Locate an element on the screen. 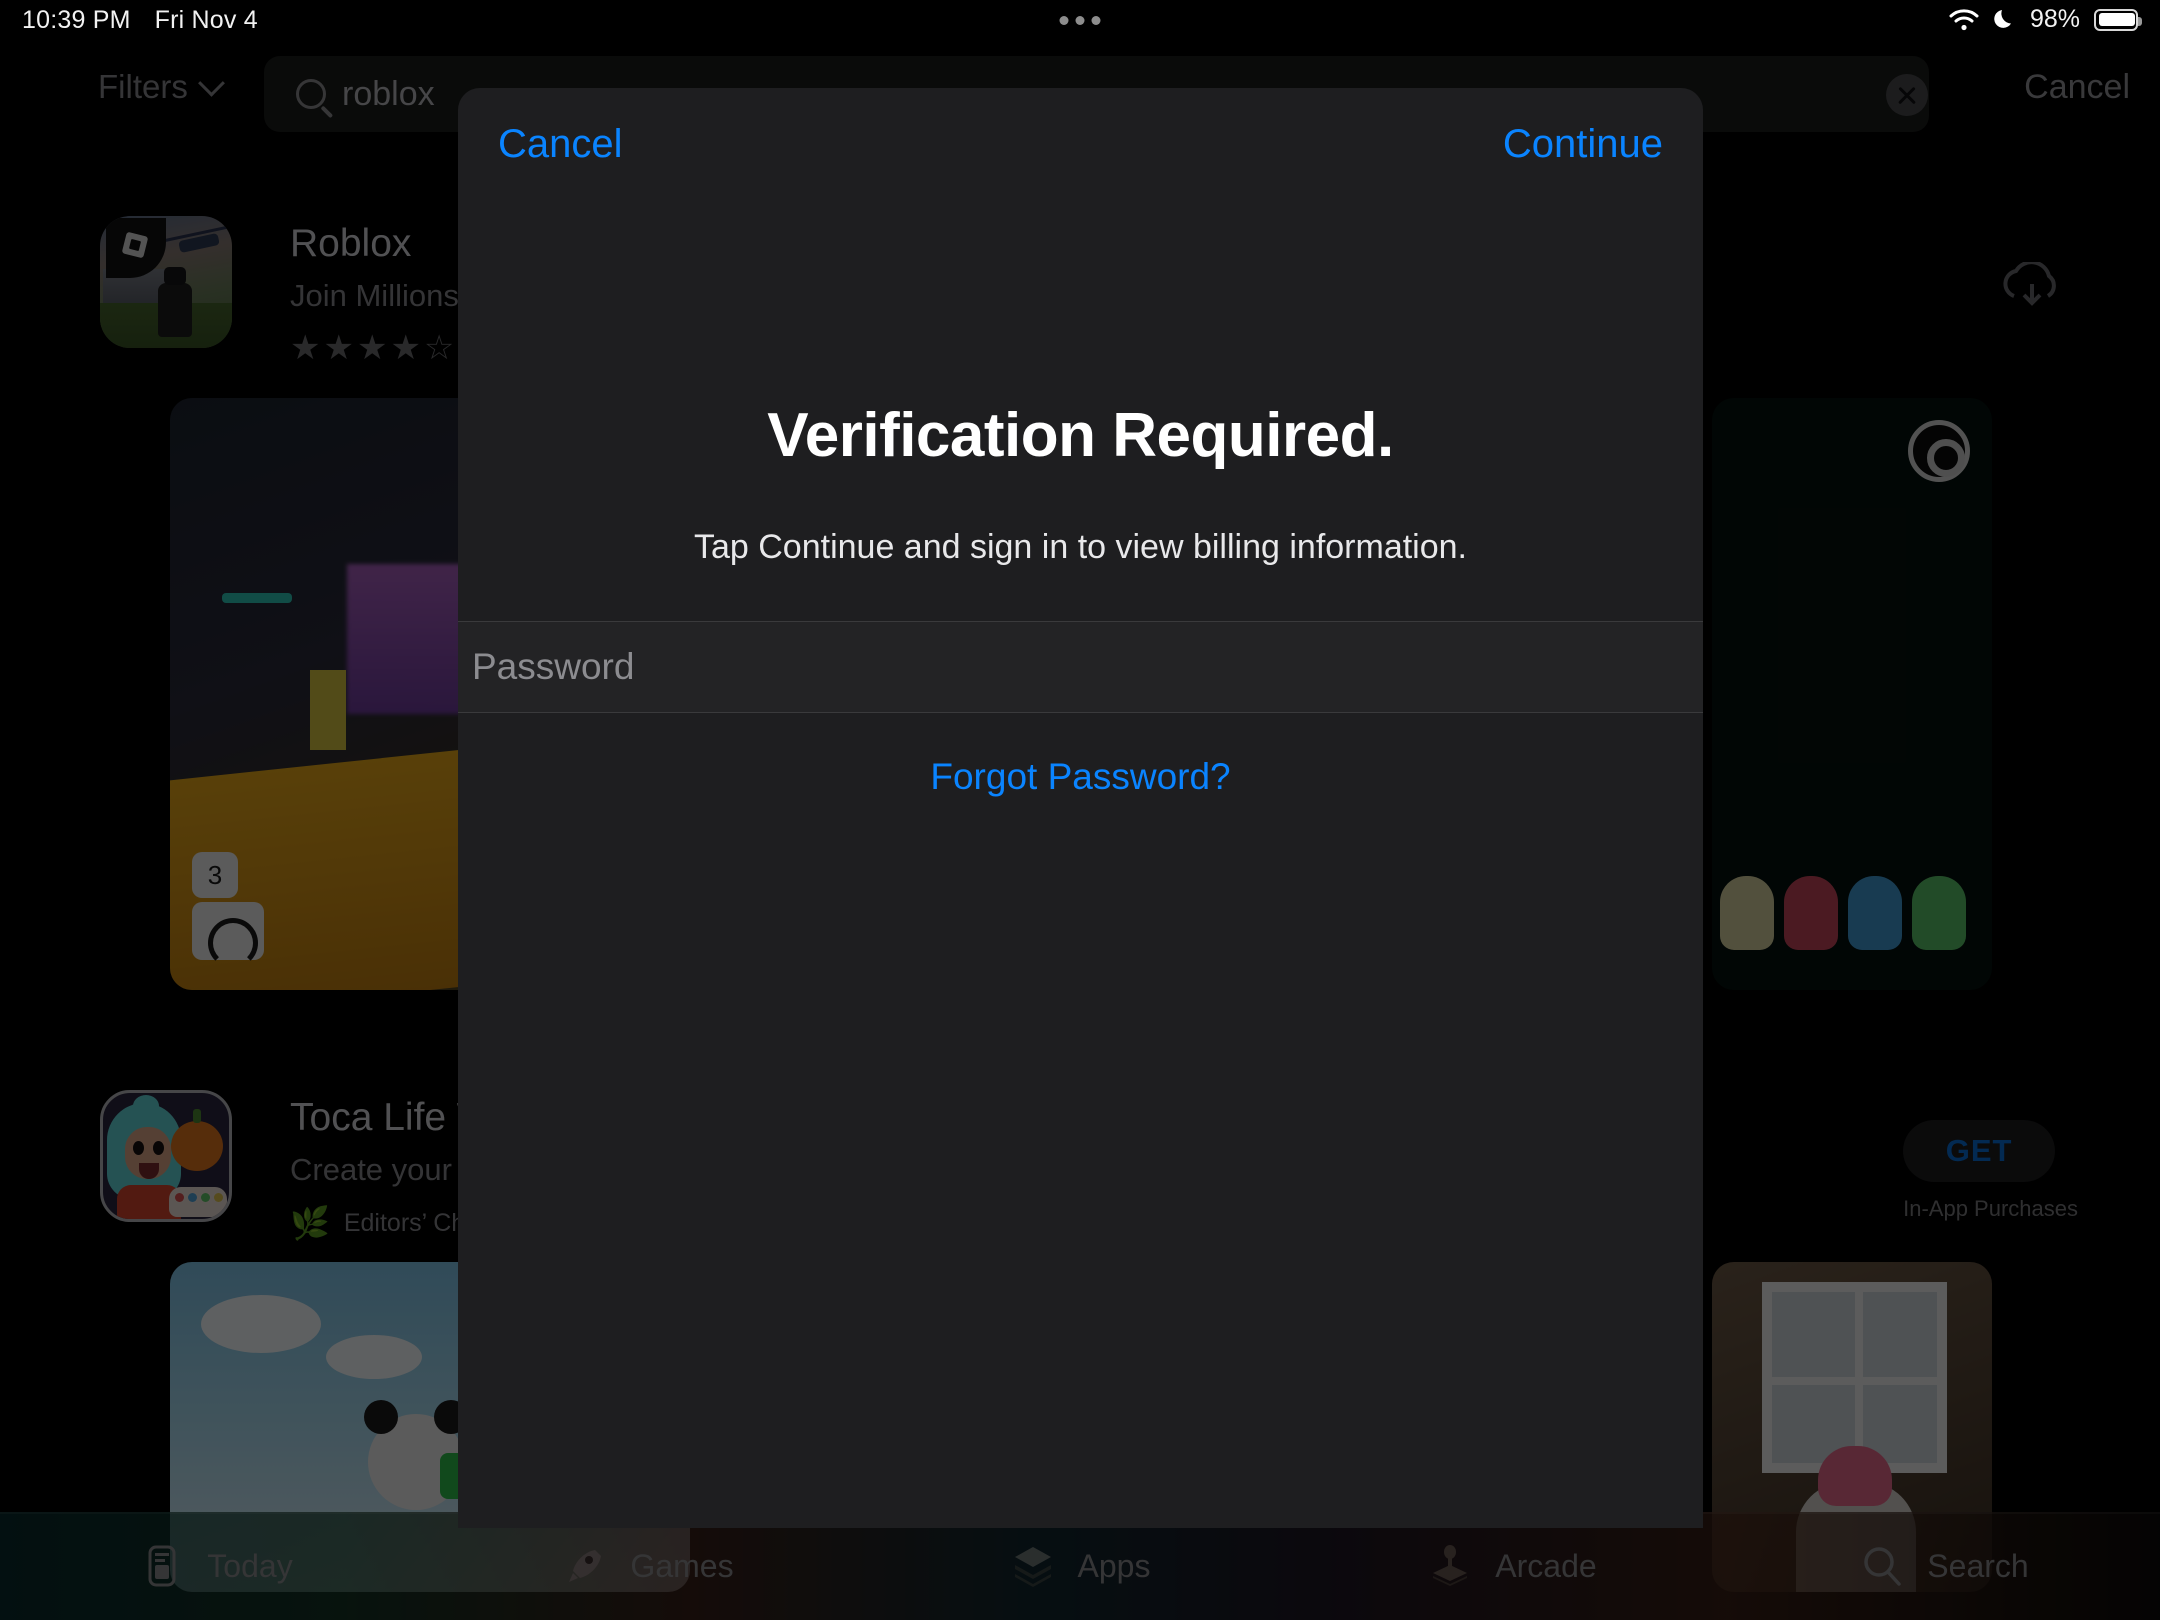  tab-today: Today is located at coordinates (216, 1566).